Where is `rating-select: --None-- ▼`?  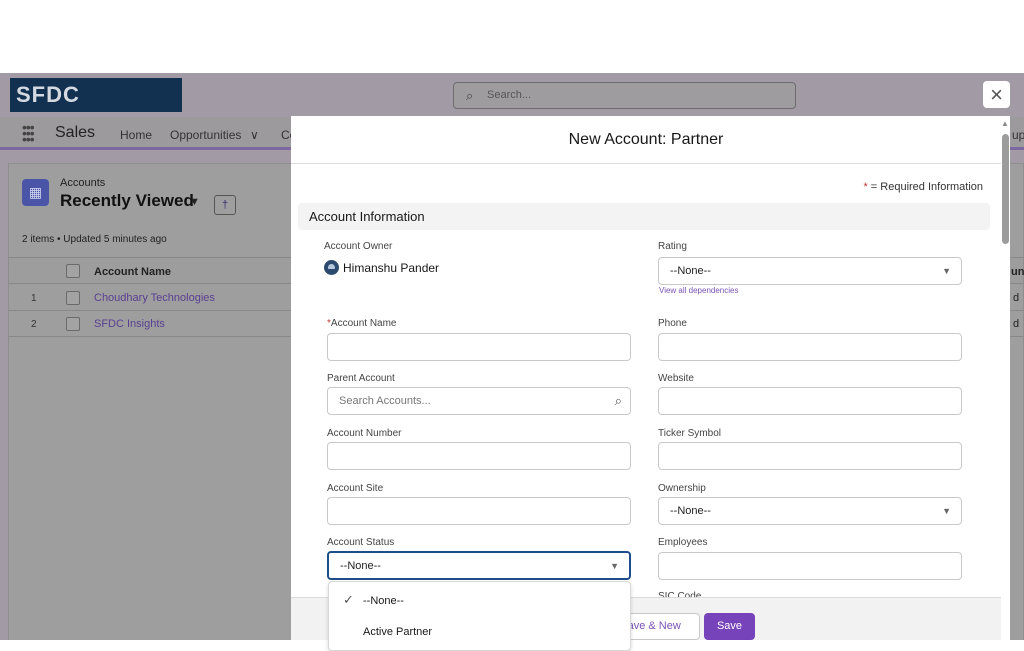 rating-select: --None-- ▼ is located at coordinates (810, 271).